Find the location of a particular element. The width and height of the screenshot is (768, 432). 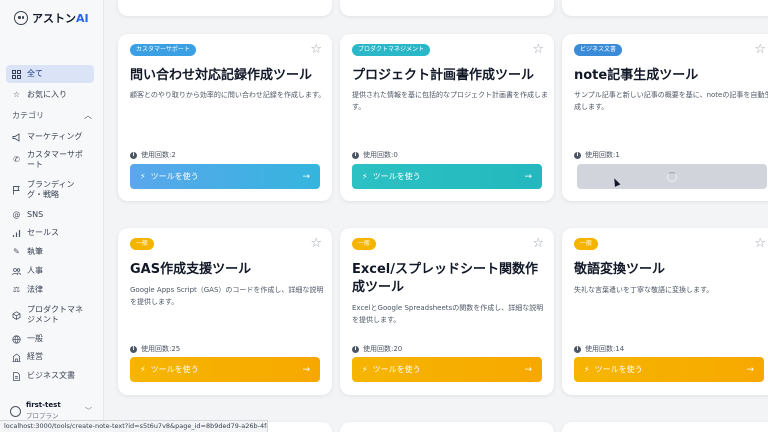

sidebar-item-marketing: マーケティング is located at coordinates (50, 137).